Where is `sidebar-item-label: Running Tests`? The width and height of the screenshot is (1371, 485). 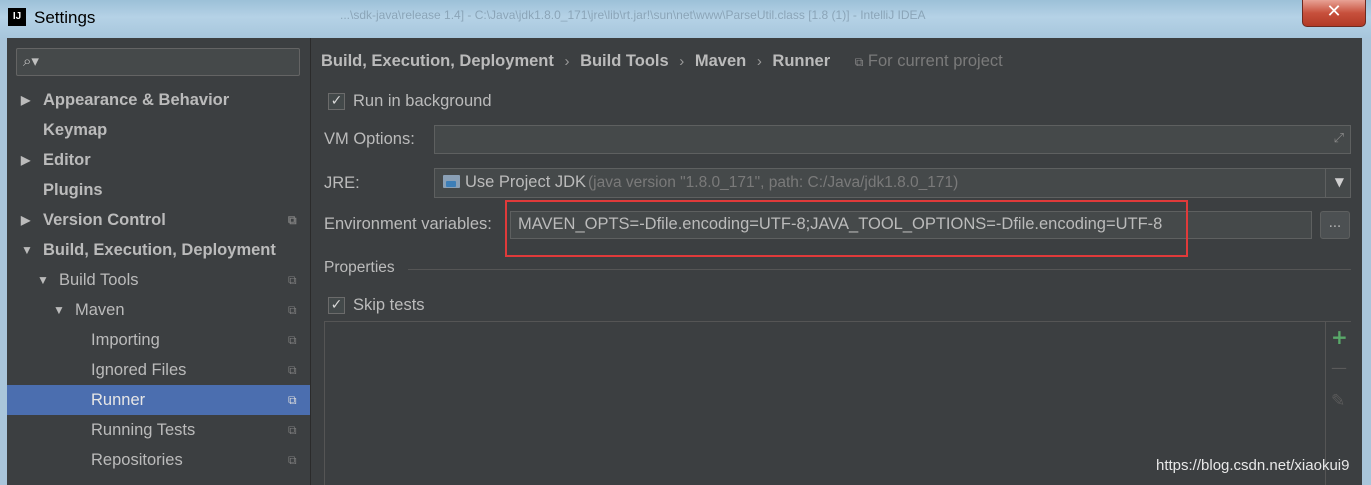
sidebar-item-label: Running Tests is located at coordinates (143, 430).